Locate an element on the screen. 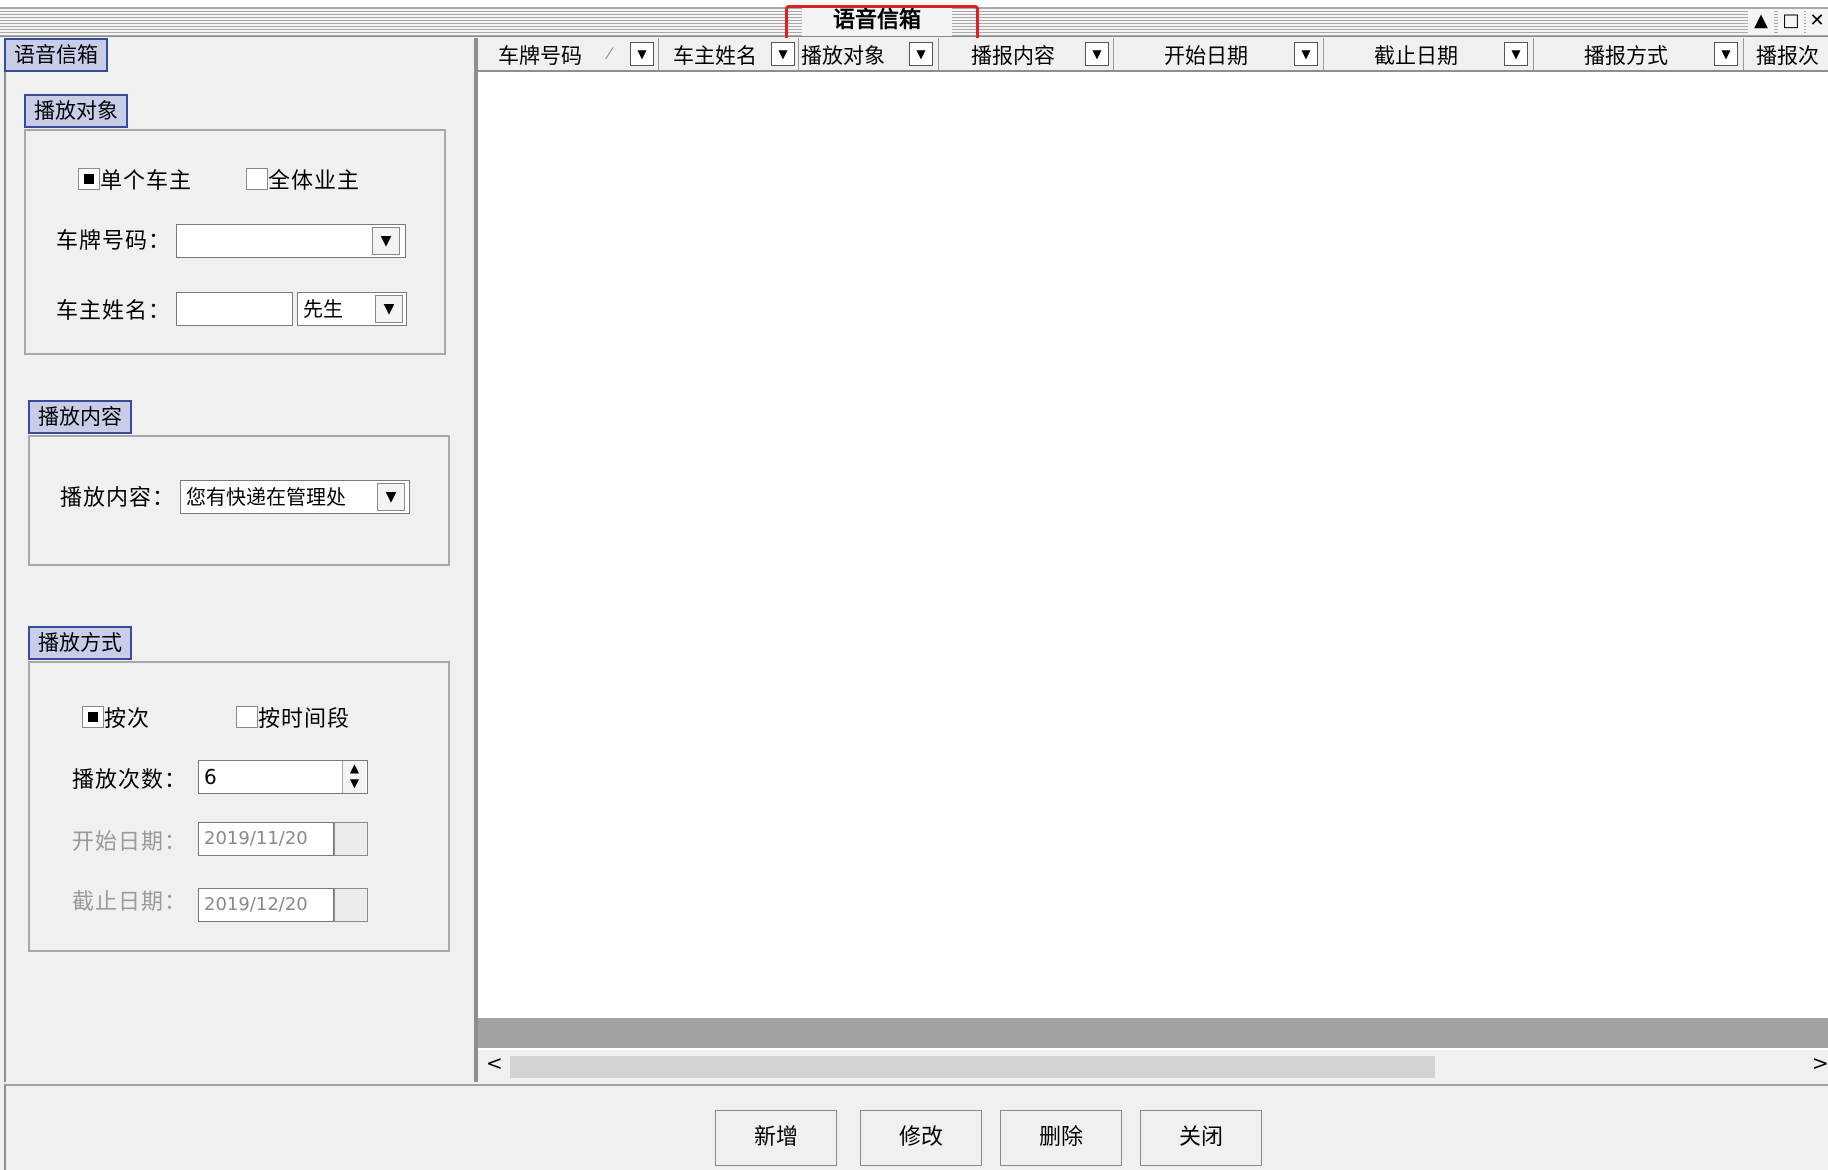 The image size is (1828, 1170). by-period-option: 按时间段 is located at coordinates (293, 717).